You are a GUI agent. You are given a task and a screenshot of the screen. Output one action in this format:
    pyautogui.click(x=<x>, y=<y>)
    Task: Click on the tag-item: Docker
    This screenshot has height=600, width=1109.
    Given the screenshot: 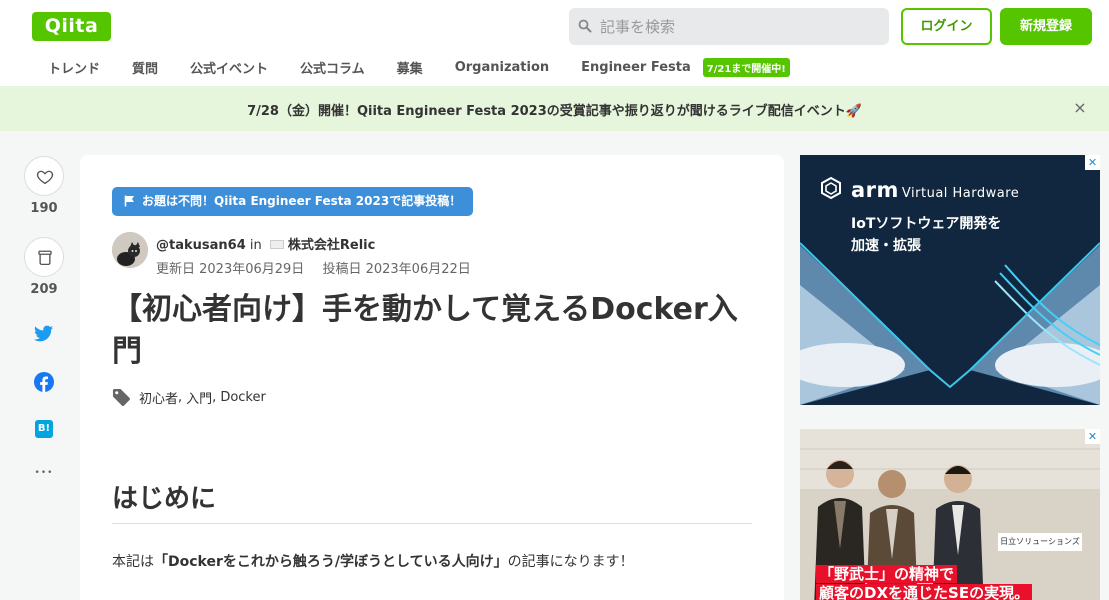 What is the action you would take?
    pyautogui.click(x=243, y=397)
    